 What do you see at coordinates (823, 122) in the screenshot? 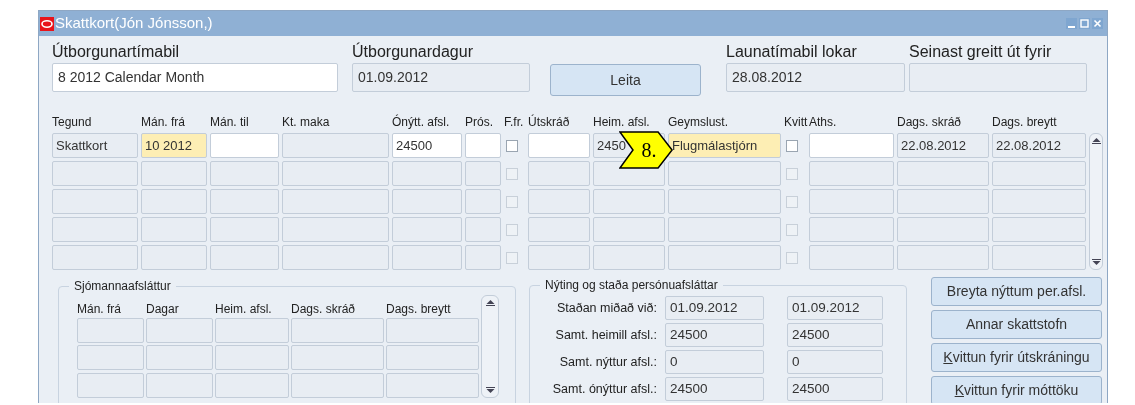
I see `column-header: Aths.` at bounding box center [823, 122].